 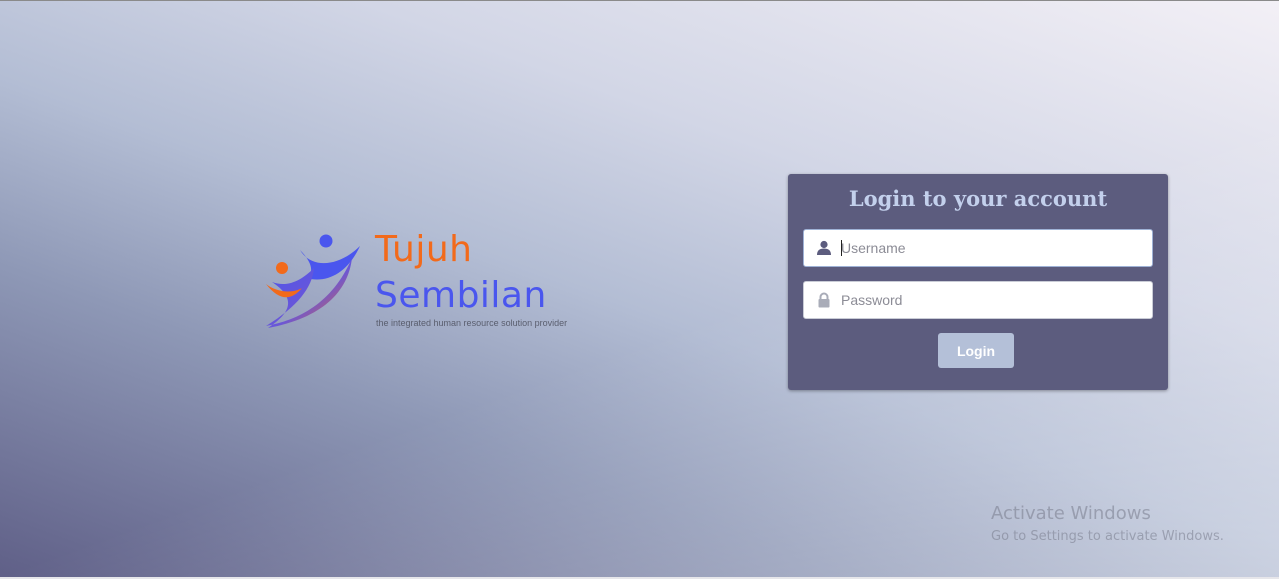 What do you see at coordinates (824, 300) in the screenshot?
I see `lock-icon` at bounding box center [824, 300].